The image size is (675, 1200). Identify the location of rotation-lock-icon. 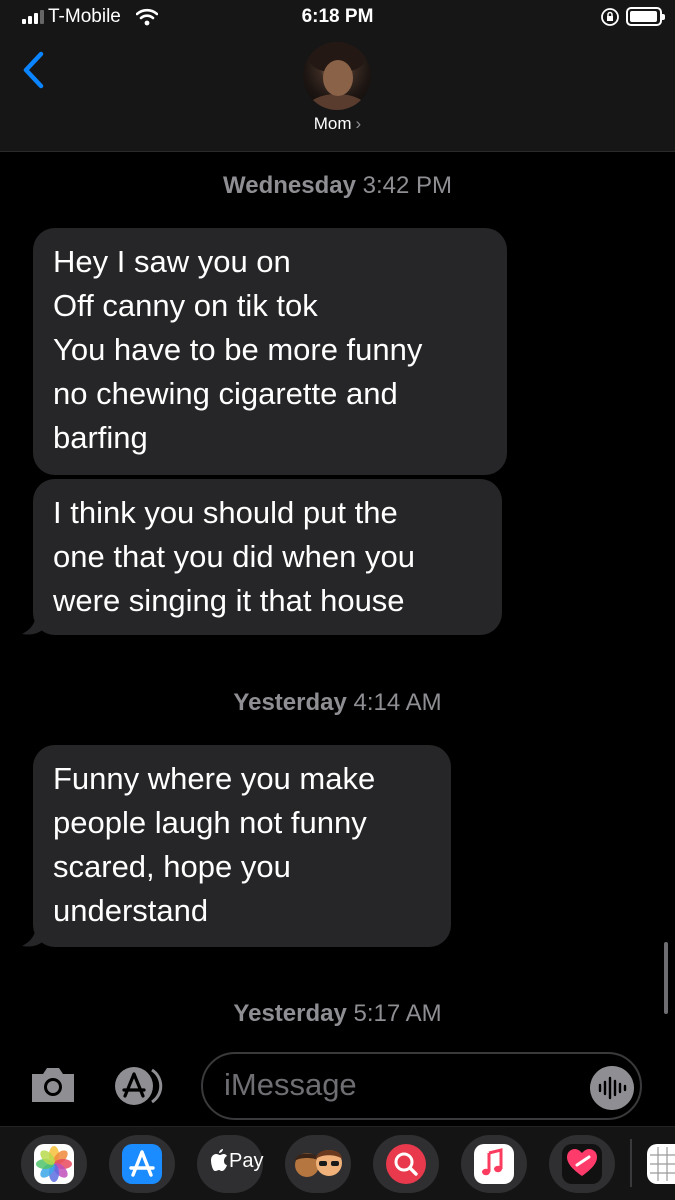
(610, 17).